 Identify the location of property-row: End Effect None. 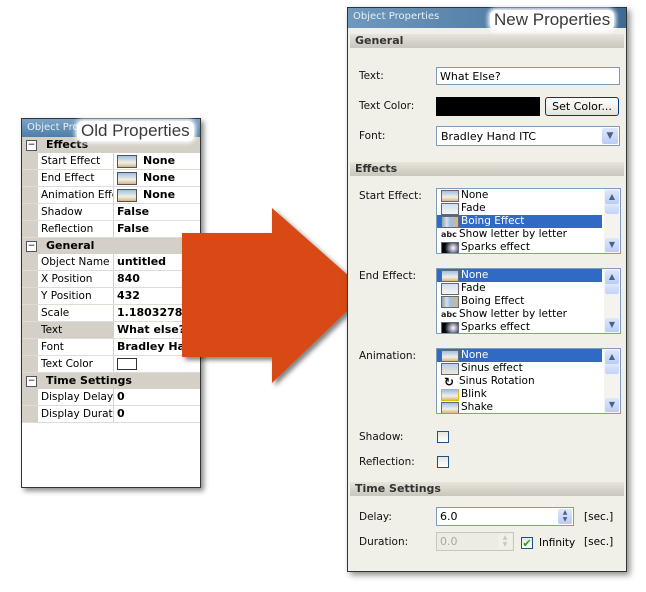
(111, 178).